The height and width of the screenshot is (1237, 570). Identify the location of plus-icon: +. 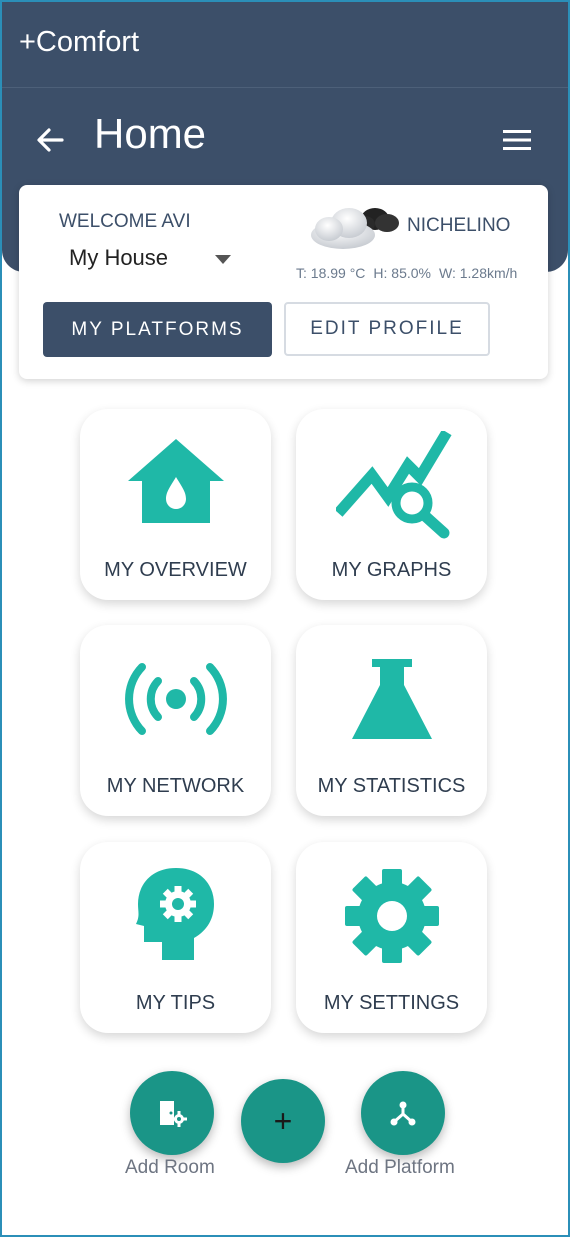
(283, 1121).